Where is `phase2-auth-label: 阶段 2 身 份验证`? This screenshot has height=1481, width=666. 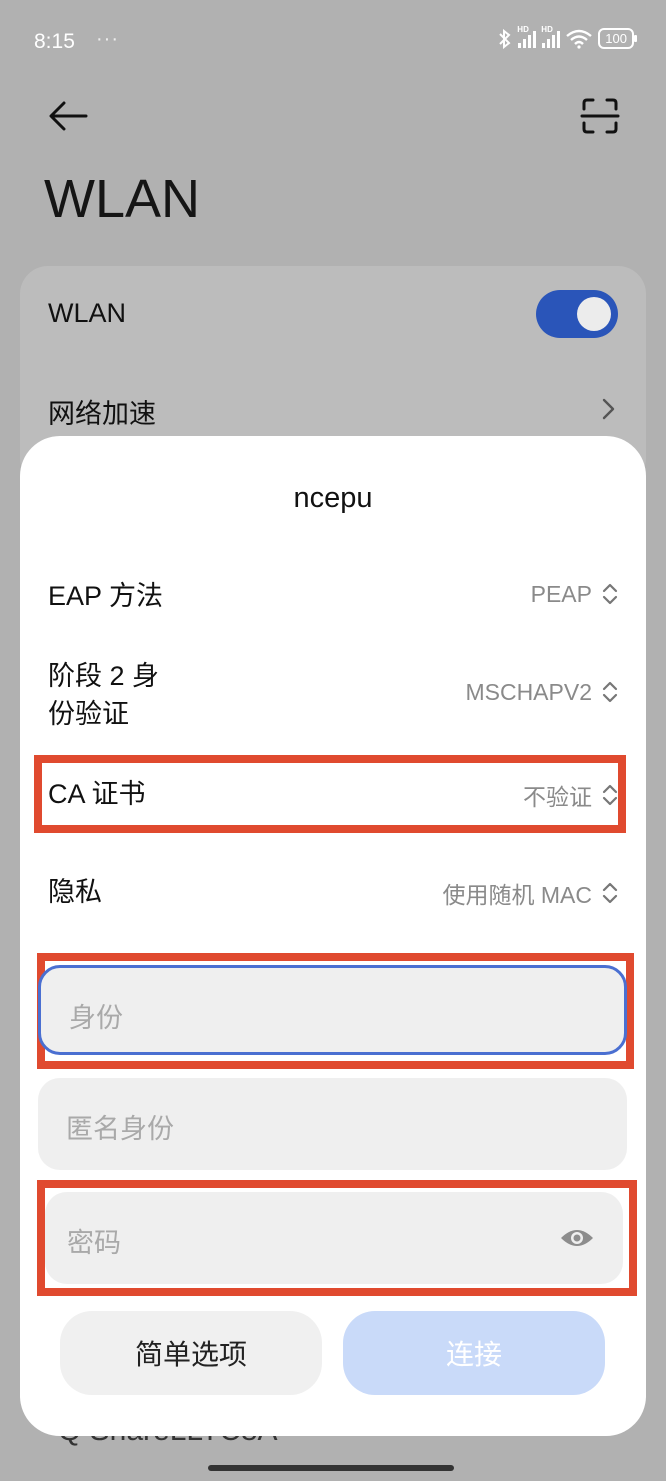 phase2-auth-label: 阶段 2 身 份验证 is located at coordinates (103, 695).